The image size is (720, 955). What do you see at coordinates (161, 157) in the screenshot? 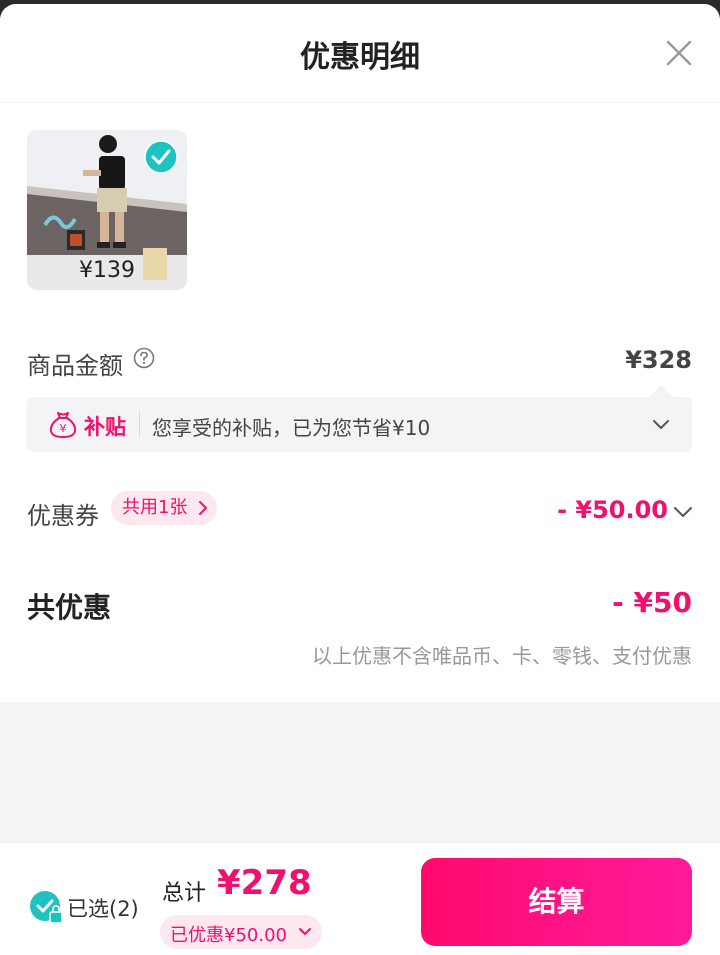
I see `selected-check-icon` at bounding box center [161, 157].